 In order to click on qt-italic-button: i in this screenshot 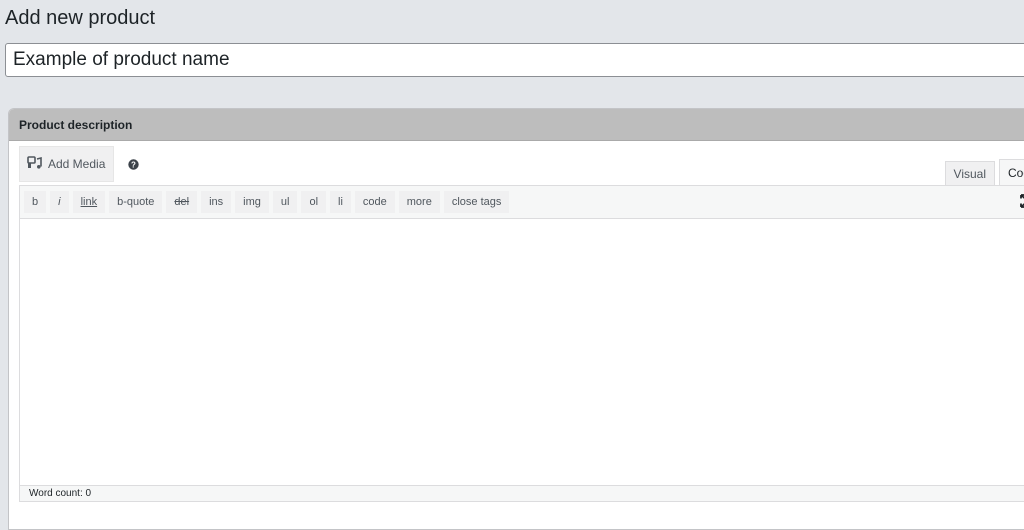, I will do `click(59, 202)`.